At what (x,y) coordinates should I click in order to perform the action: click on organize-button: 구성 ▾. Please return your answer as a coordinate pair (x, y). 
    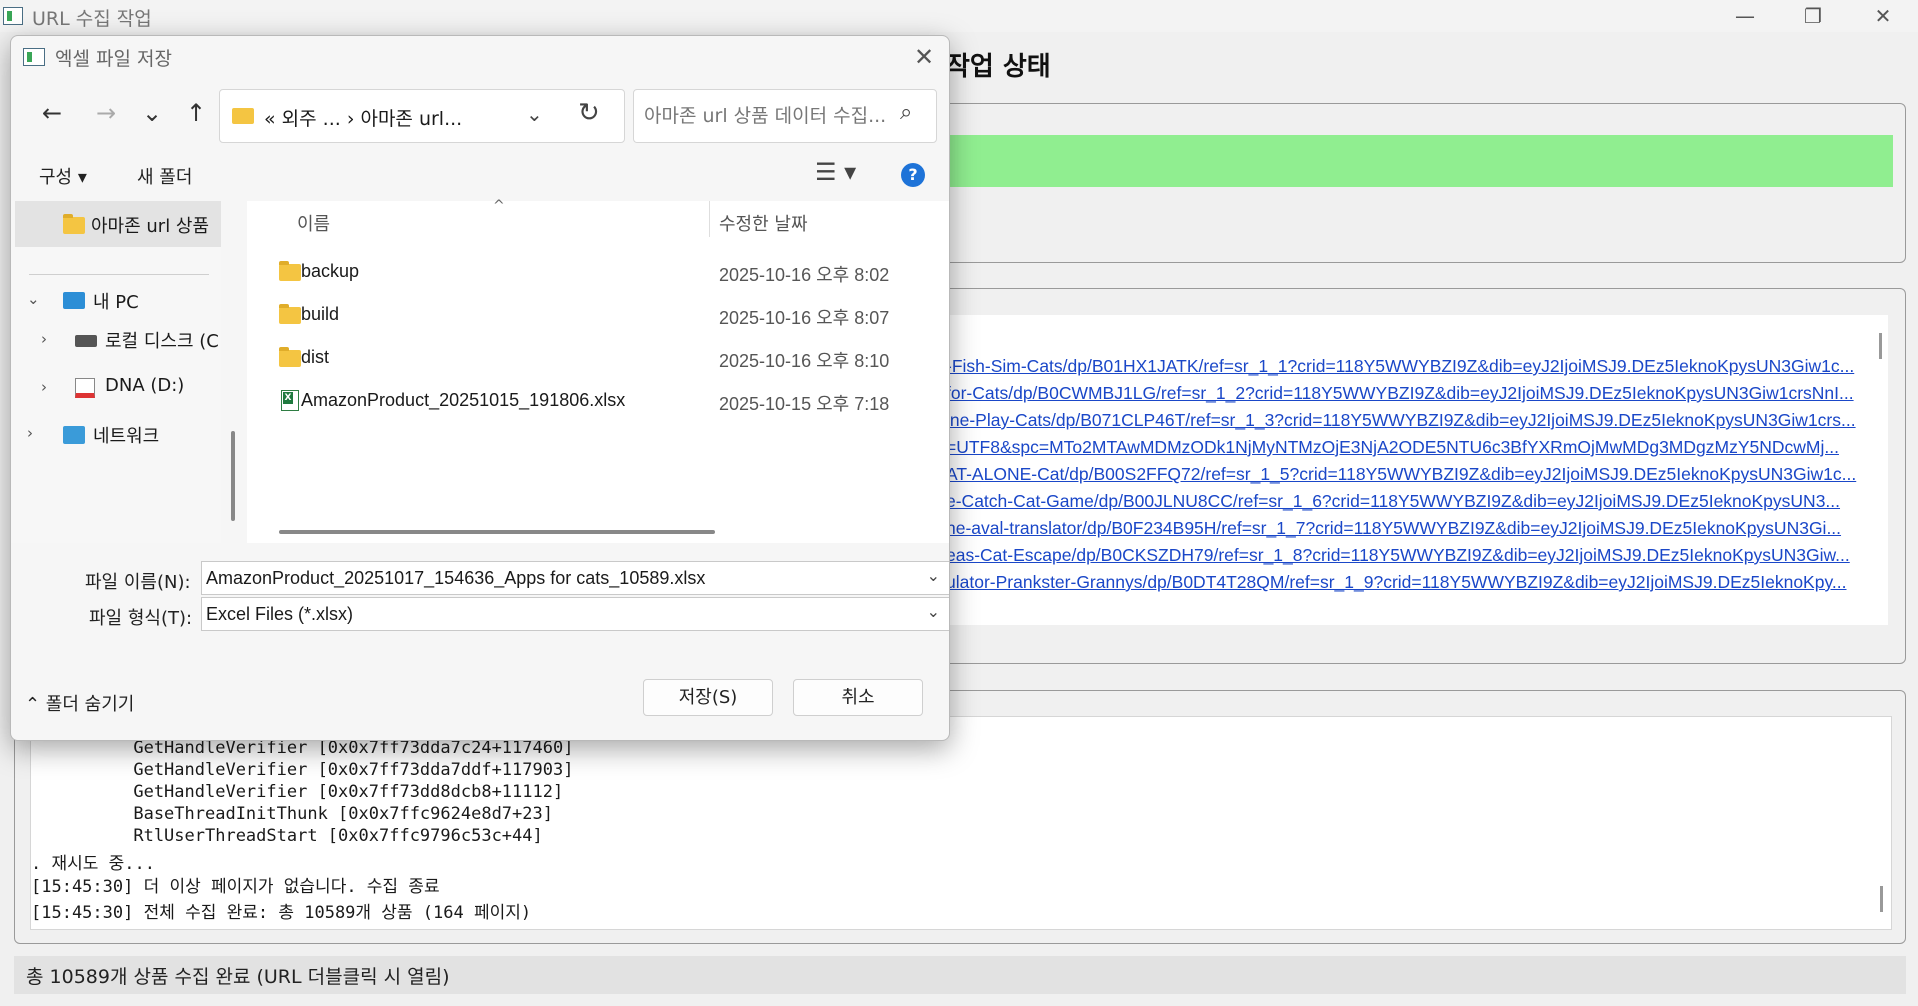
    Looking at the image, I should click on (63, 176).